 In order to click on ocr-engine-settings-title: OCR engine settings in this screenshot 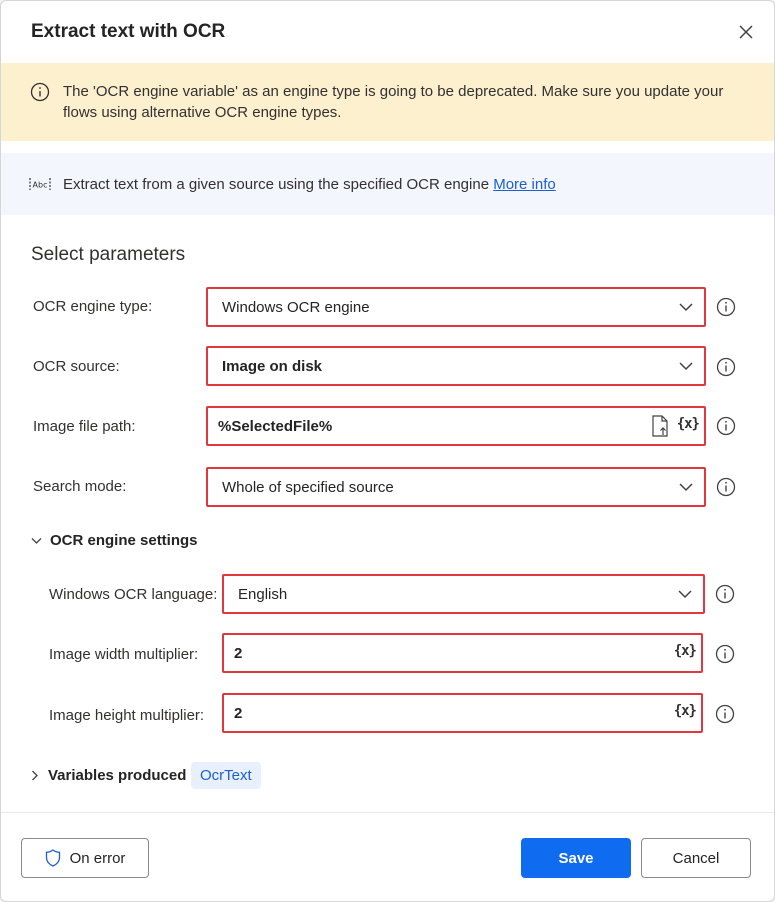, I will do `click(124, 540)`.